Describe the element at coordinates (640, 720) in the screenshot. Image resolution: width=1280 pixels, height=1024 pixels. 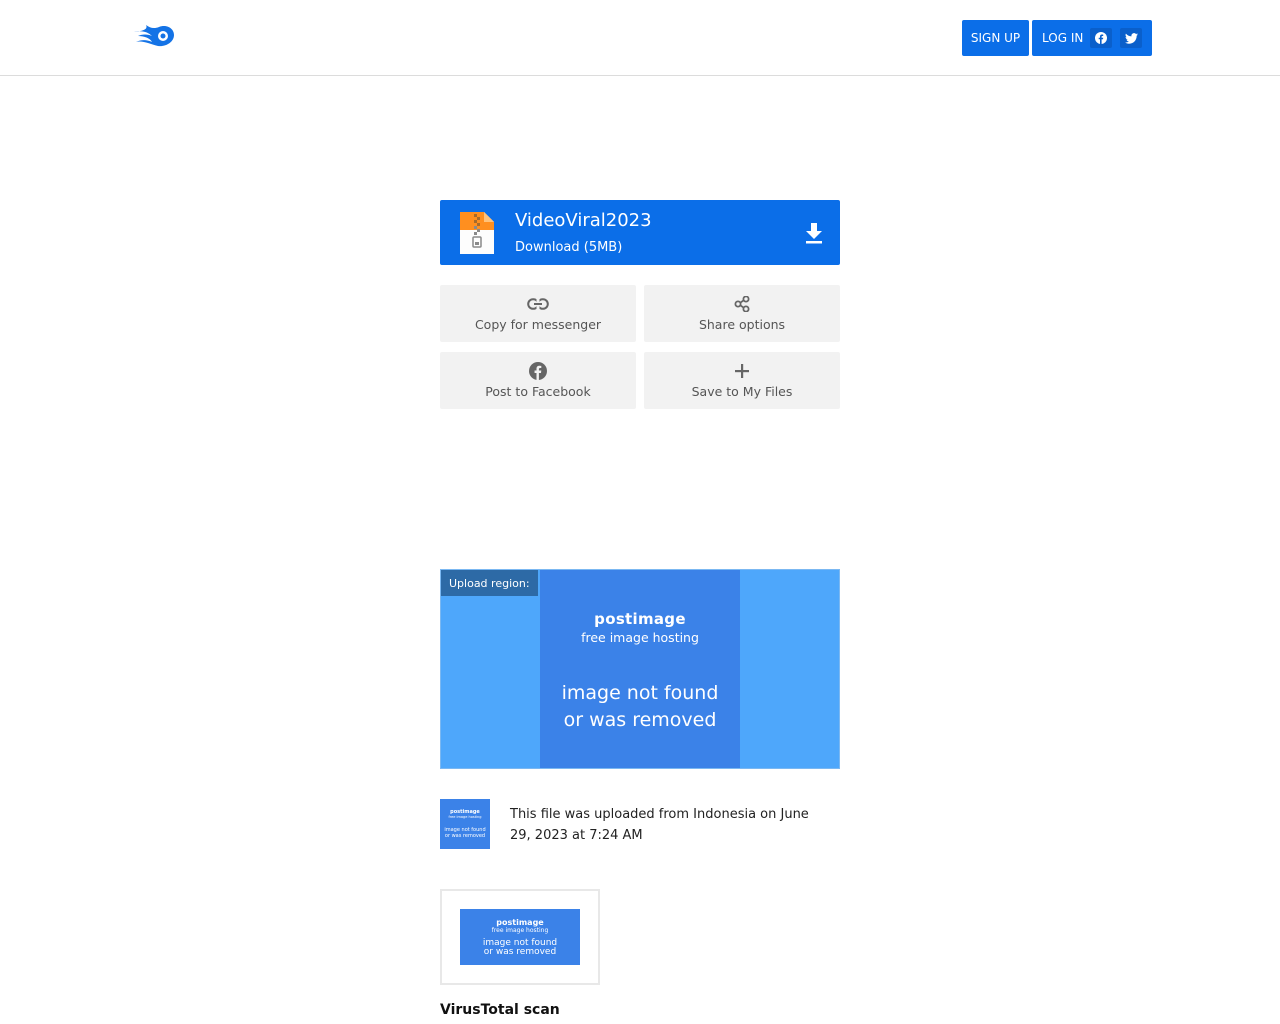
I see `placeholder-message-line2: or was removed` at that location.